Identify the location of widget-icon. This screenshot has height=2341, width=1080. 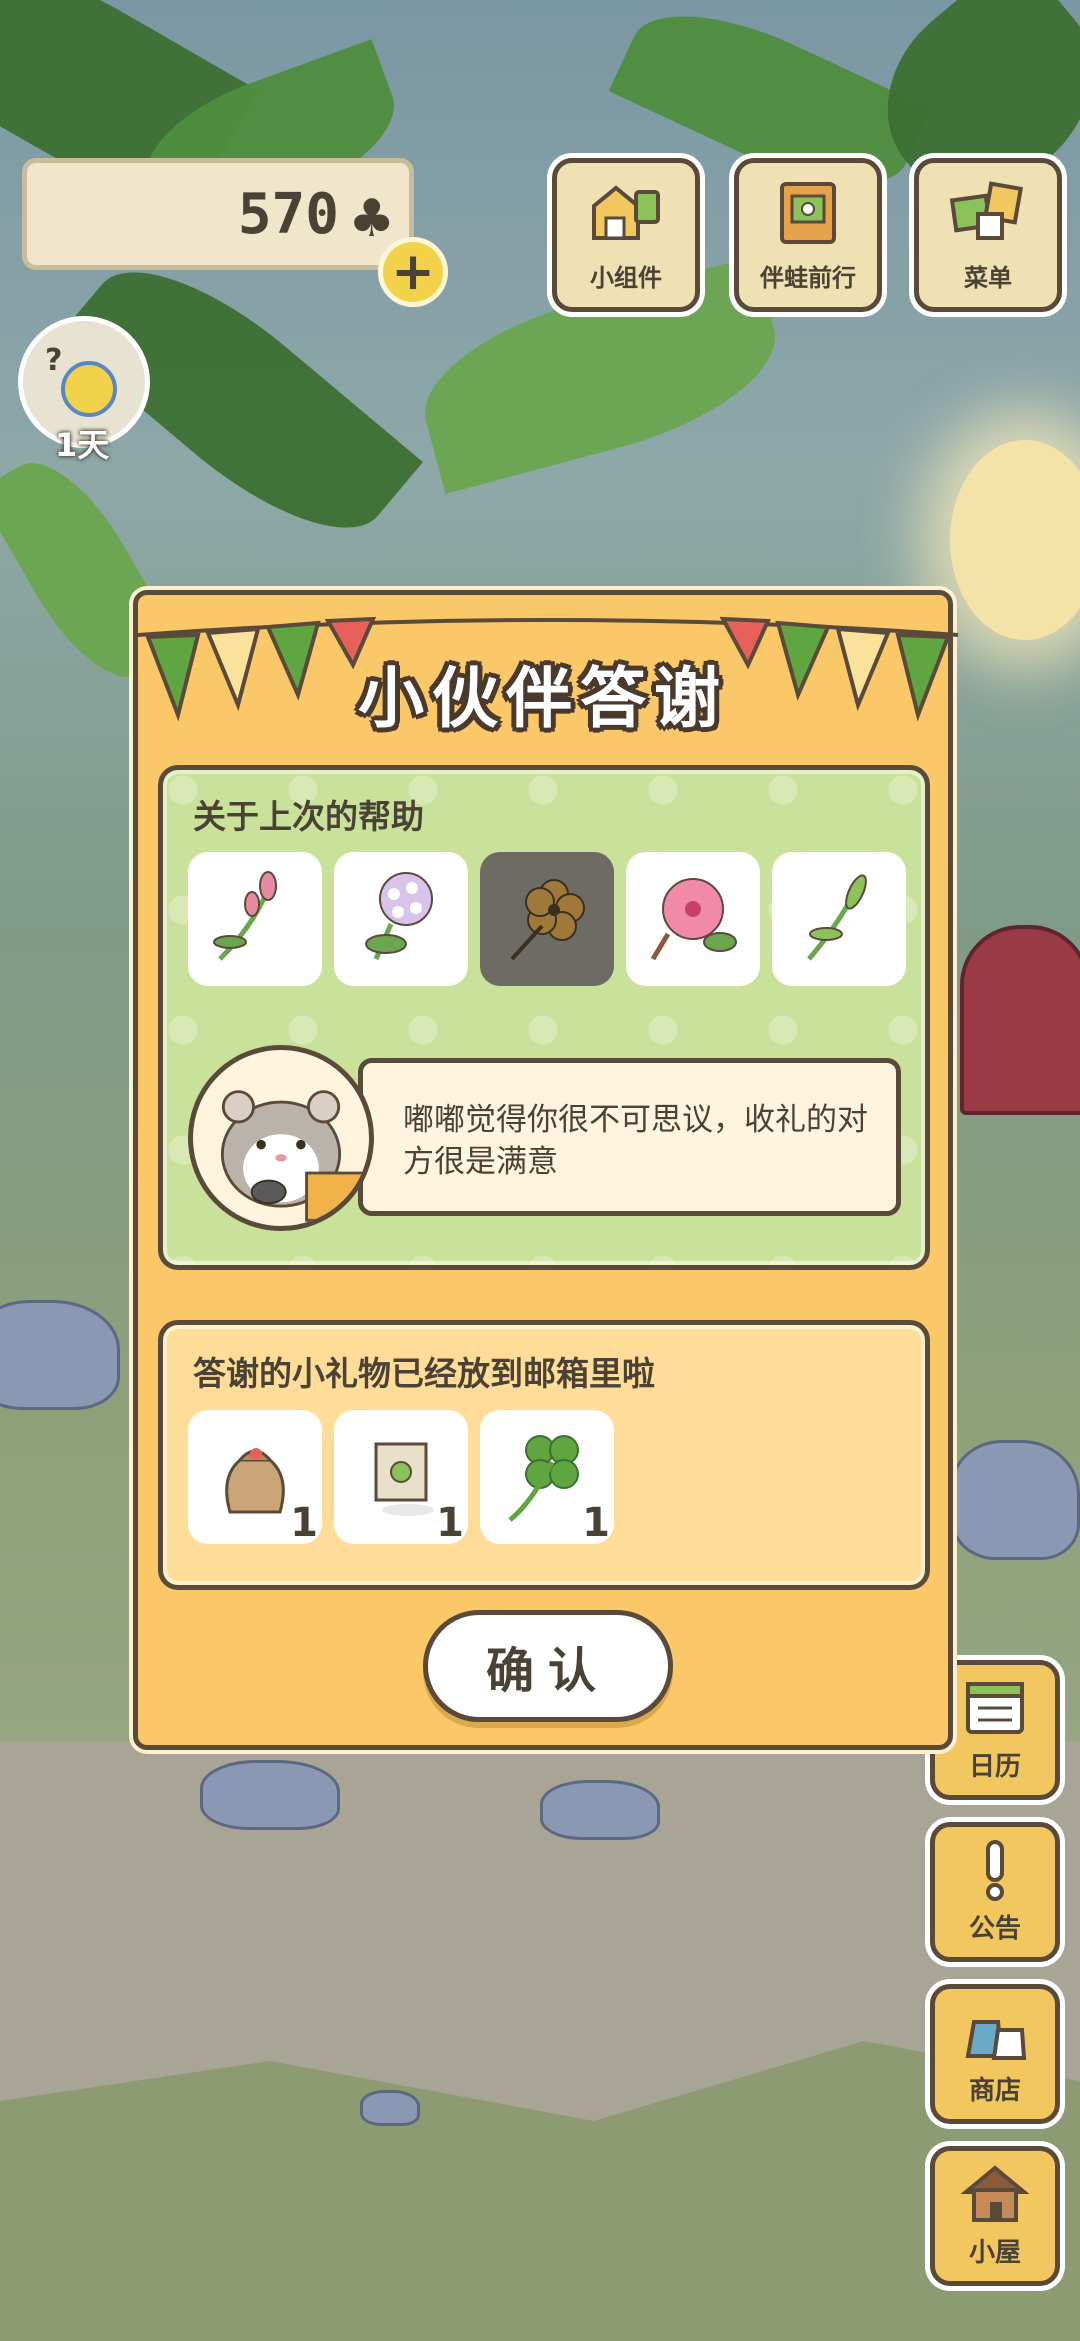
(626, 212).